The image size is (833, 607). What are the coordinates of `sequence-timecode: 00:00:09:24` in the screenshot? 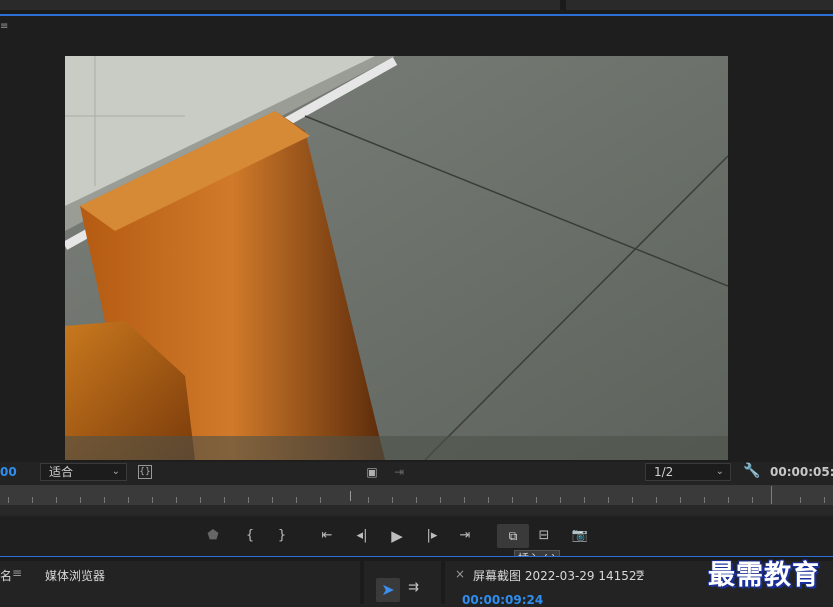 It's located at (502, 600).